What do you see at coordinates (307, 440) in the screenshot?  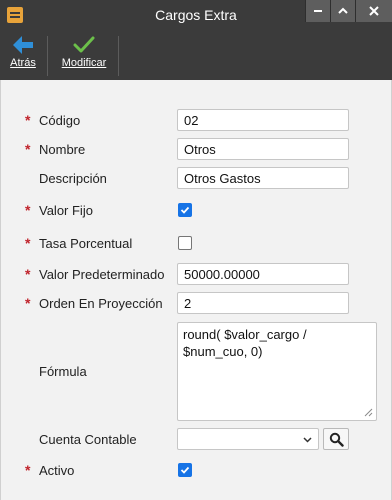 I see `chevron-down-icon` at bounding box center [307, 440].